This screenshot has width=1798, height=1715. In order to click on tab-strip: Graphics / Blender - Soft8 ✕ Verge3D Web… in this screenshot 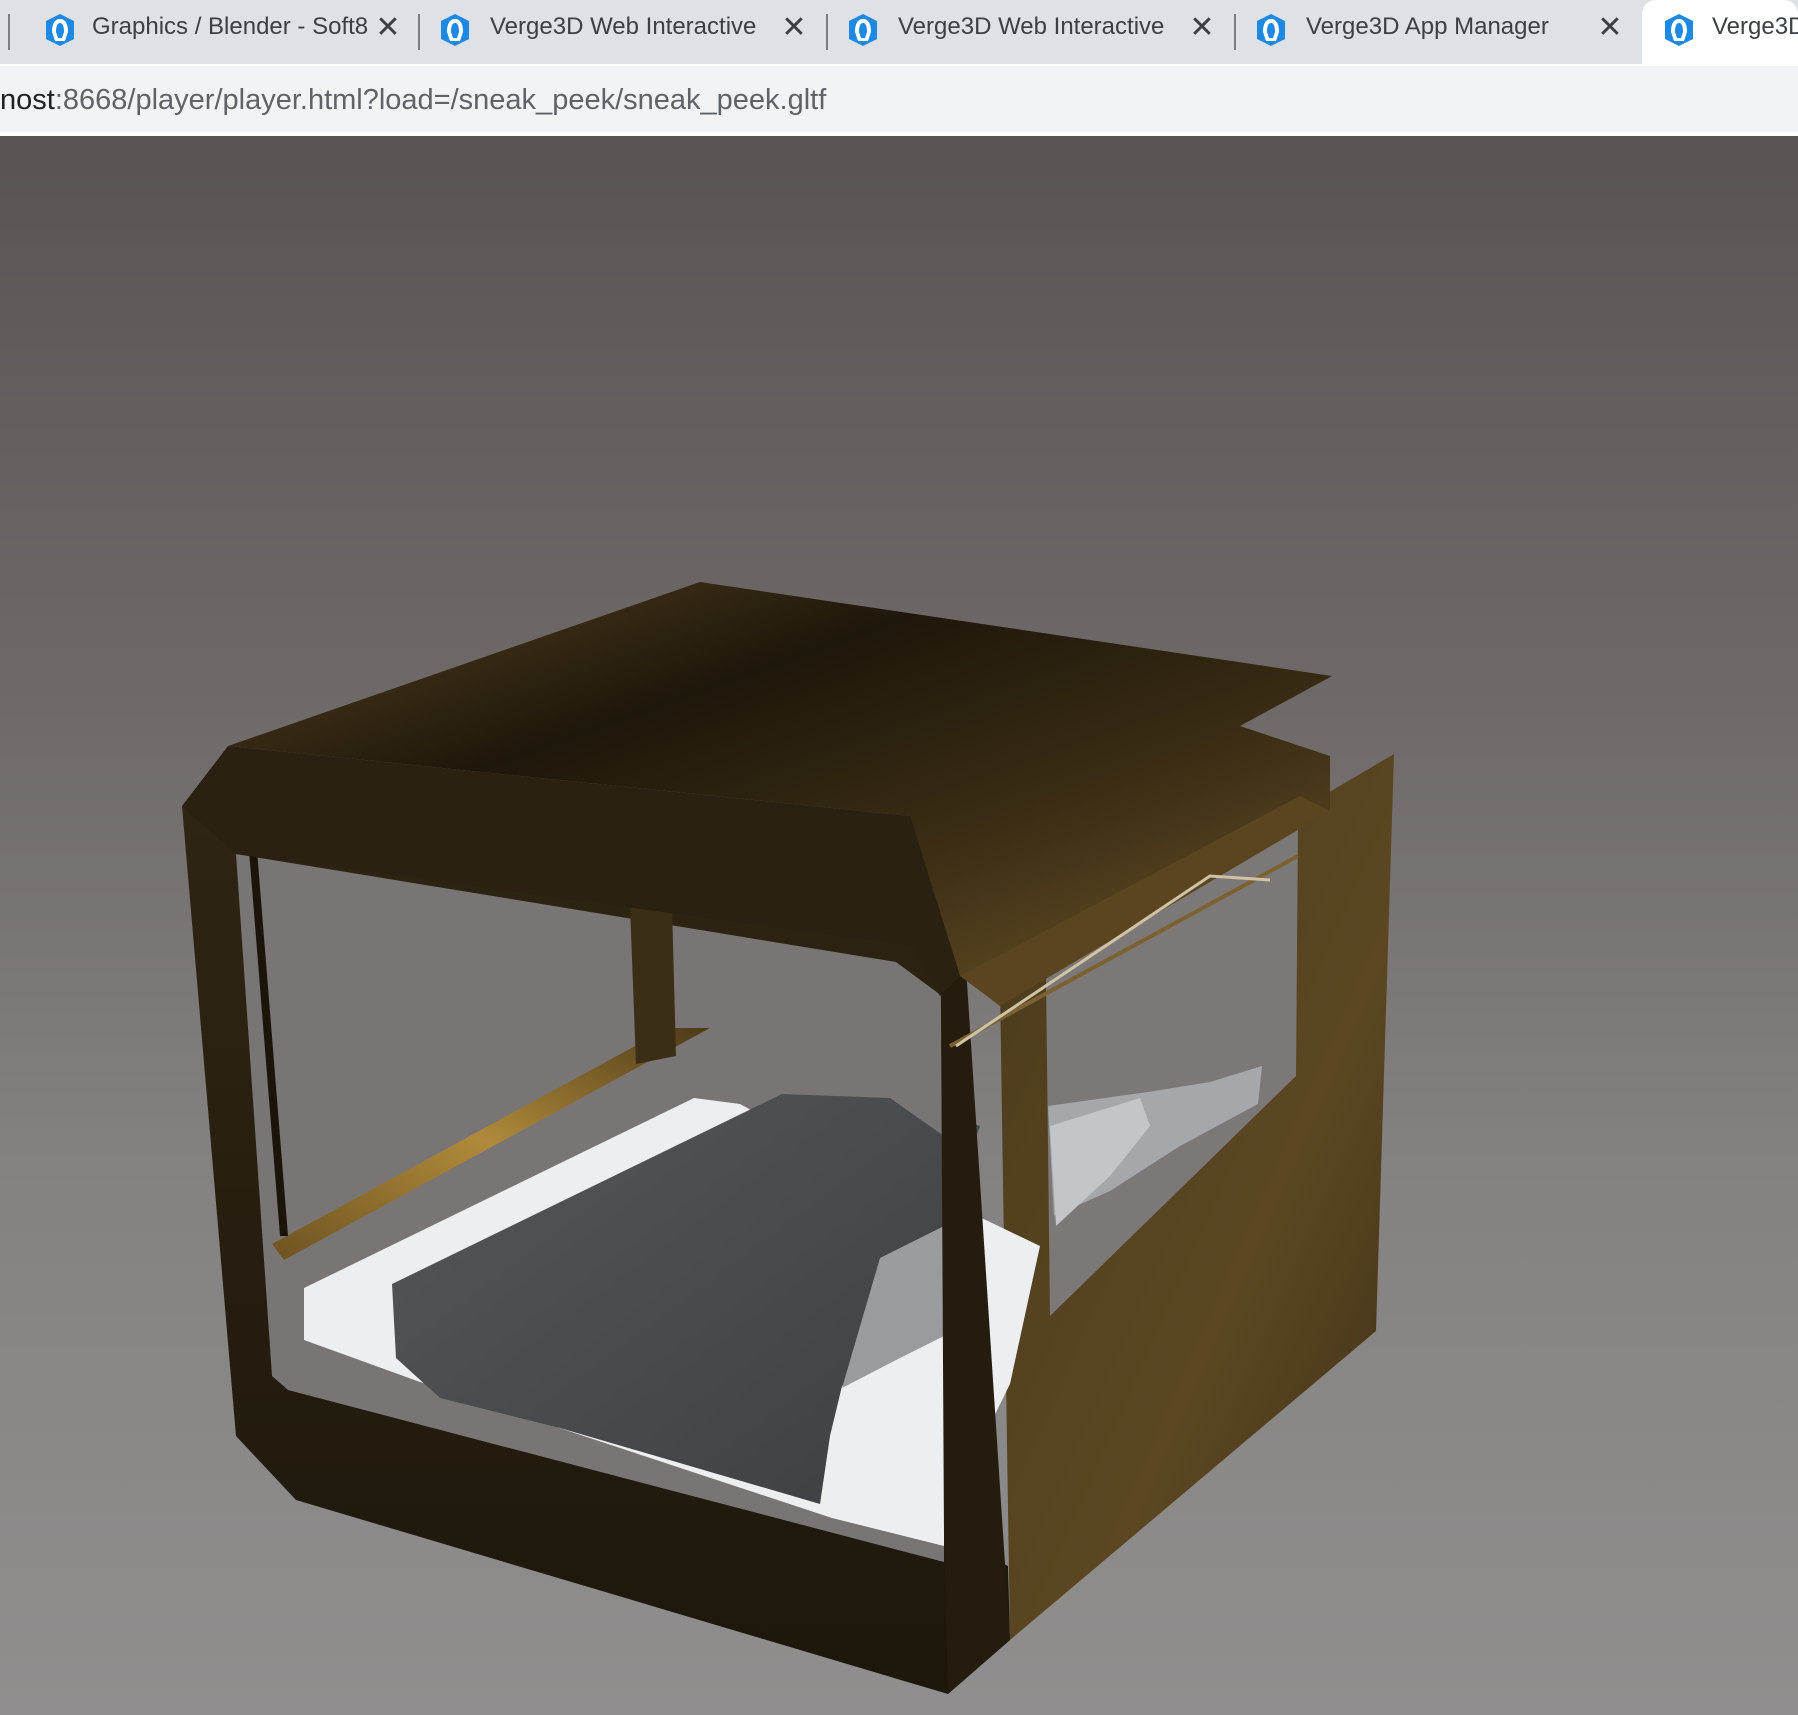, I will do `click(899, 32)`.